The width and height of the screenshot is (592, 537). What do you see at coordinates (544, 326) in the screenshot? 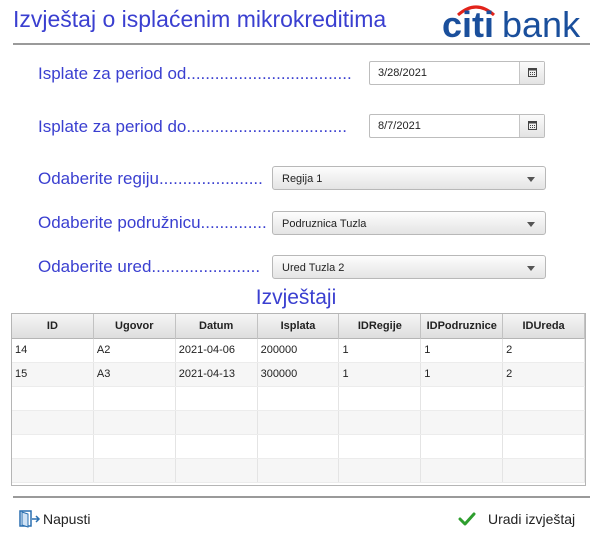
I see `column-header-idureda: IDUreda` at bounding box center [544, 326].